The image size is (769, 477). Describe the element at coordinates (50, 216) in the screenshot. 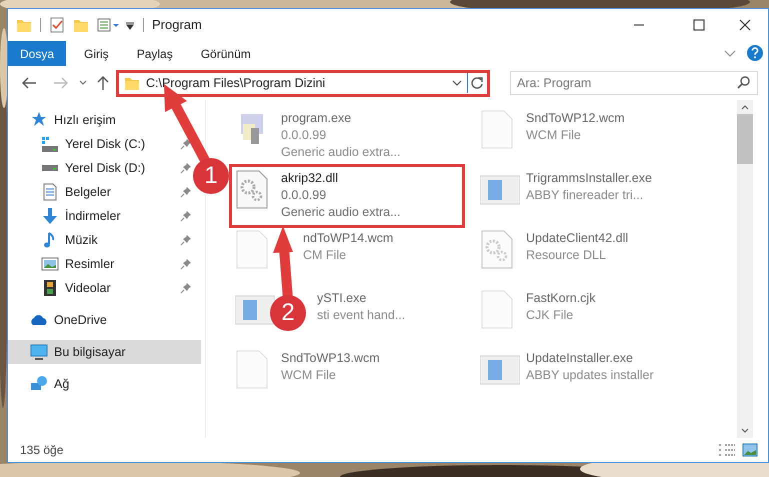

I see `download-icon` at that location.